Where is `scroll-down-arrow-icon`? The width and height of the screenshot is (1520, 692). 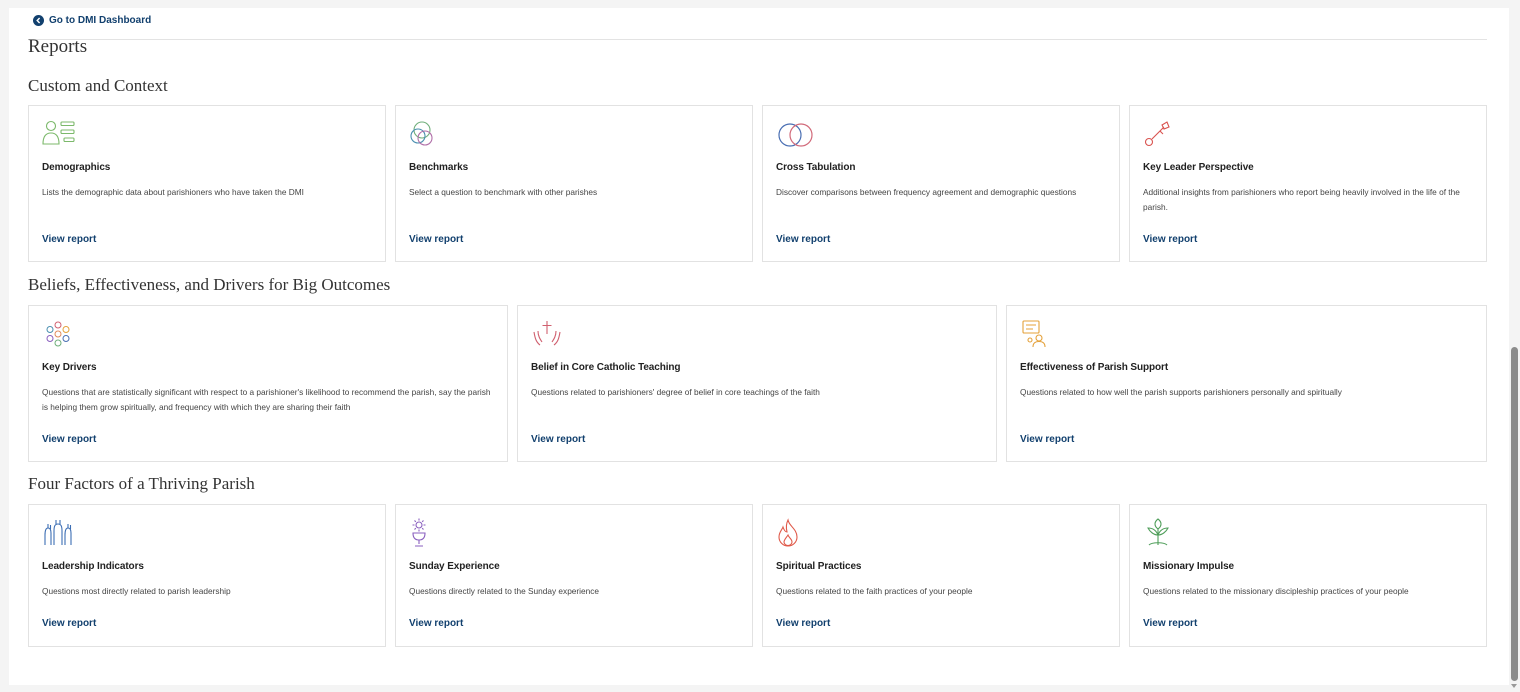 scroll-down-arrow-icon is located at coordinates (1514, 686).